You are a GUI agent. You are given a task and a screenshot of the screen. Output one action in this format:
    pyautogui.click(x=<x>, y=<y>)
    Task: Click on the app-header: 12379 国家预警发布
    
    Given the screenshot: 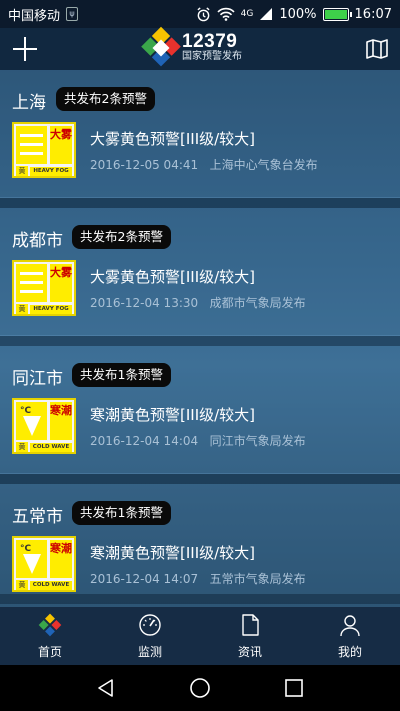 What is the action you would take?
    pyautogui.click(x=200, y=48)
    